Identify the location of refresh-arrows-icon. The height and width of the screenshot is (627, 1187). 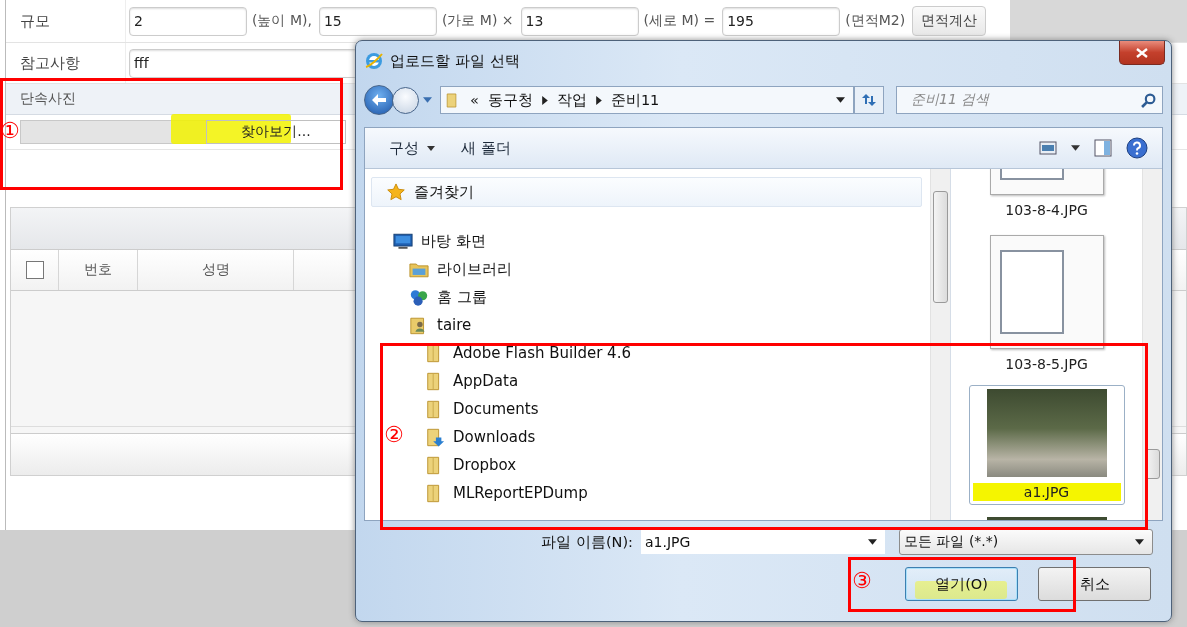
(869, 100).